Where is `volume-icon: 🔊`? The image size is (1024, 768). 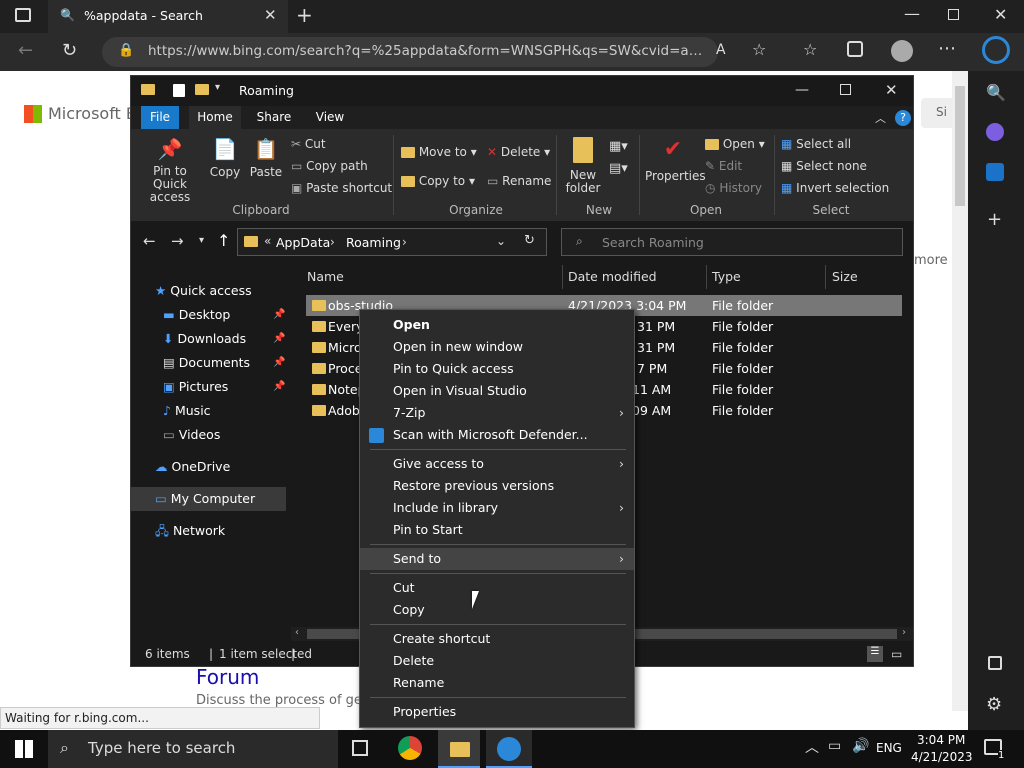 volume-icon: 🔊 is located at coordinates (860, 746).